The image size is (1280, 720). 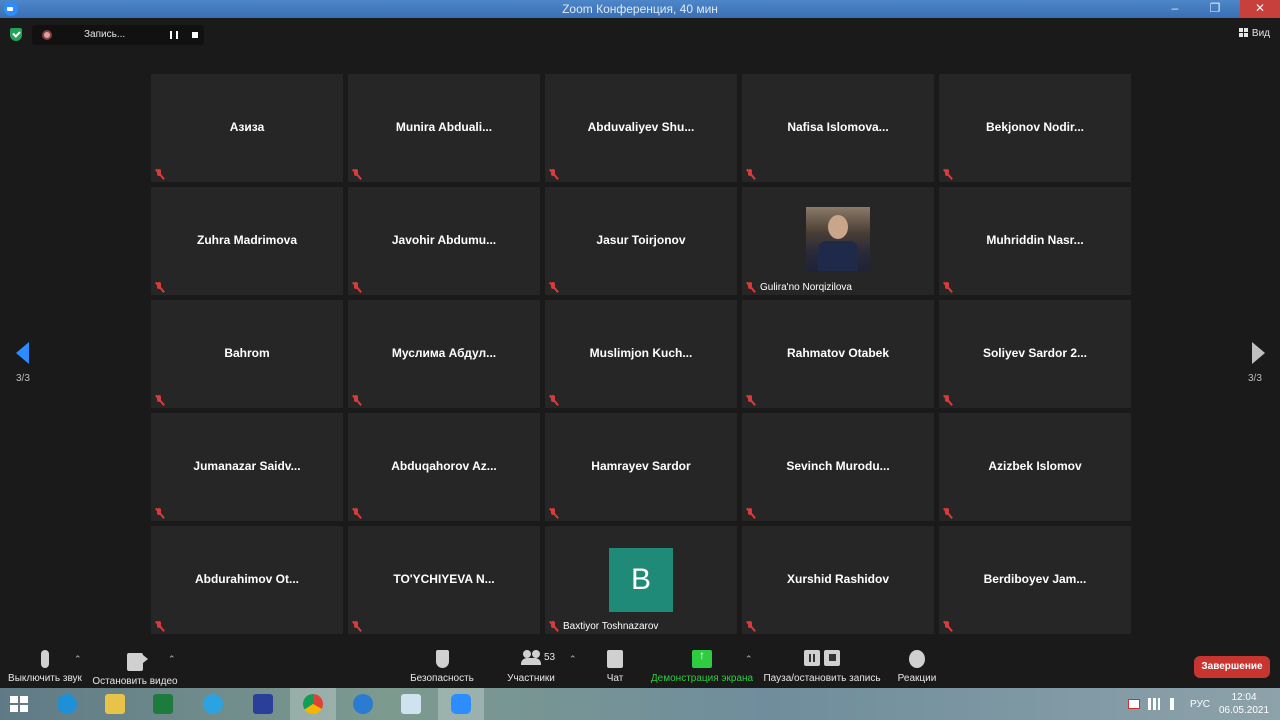 What do you see at coordinates (615, 666) in the screenshot?
I see `chat-button: Чат` at bounding box center [615, 666].